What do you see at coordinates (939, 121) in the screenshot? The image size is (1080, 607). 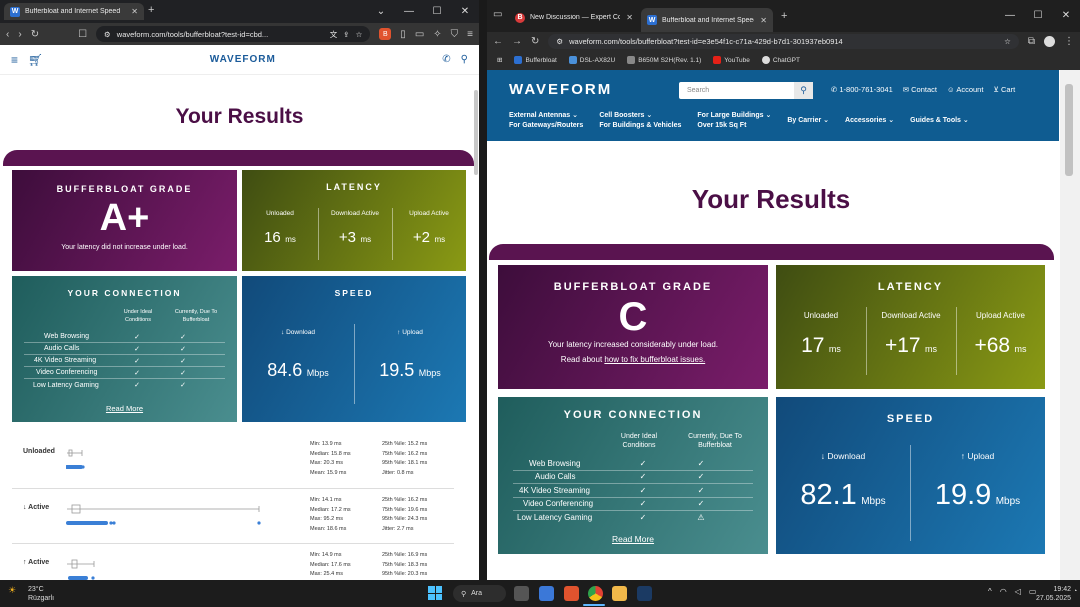 I see `menu-guides-tools: Guides & Tools ⌄` at bounding box center [939, 121].